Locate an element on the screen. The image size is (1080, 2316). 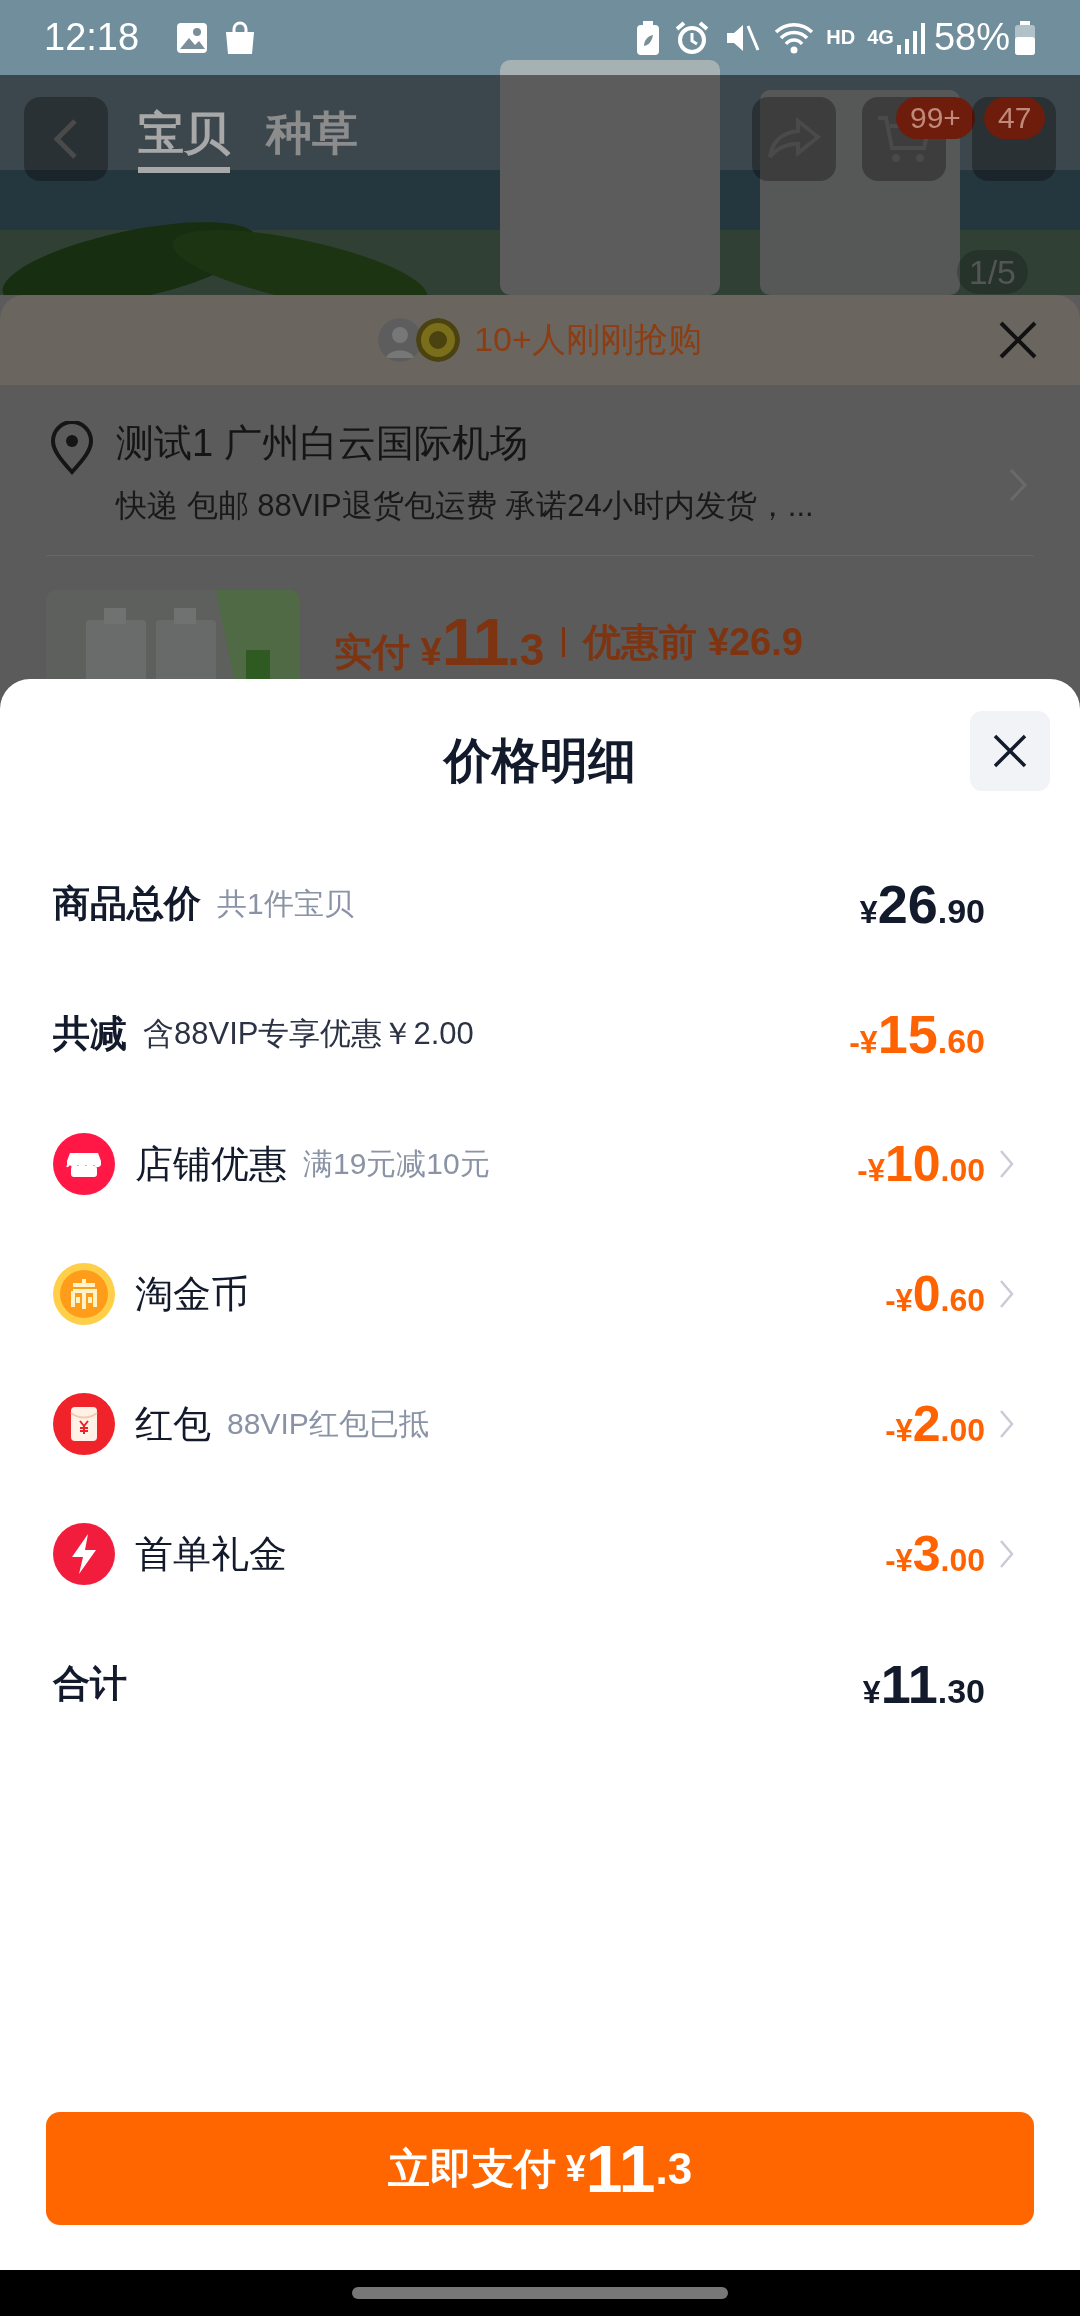
battery-saver-icon is located at coordinates (648, 37).